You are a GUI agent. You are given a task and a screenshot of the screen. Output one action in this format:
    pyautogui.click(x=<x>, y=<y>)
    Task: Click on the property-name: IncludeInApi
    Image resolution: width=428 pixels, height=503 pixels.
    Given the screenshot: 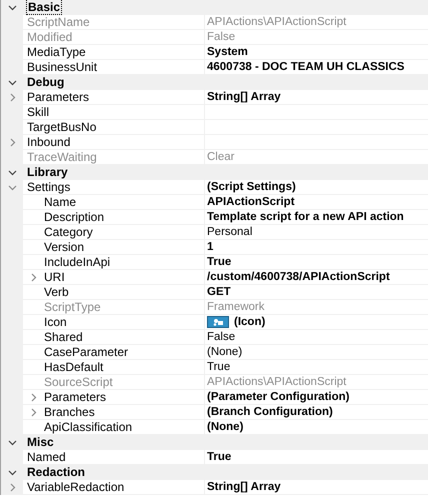 What is the action you would take?
    pyautogui.click(x=77, y=262)
    